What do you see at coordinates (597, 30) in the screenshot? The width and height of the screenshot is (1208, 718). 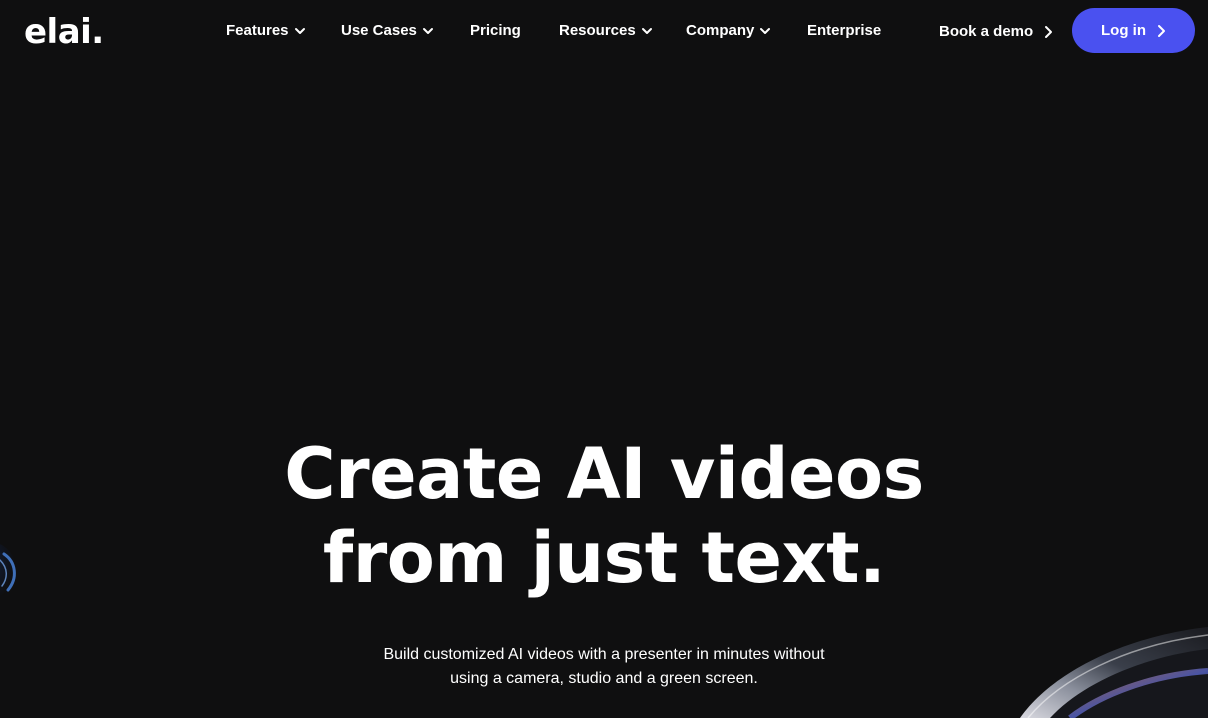 I see `nav-item-label: Resources` at bounding box center [597, 30].